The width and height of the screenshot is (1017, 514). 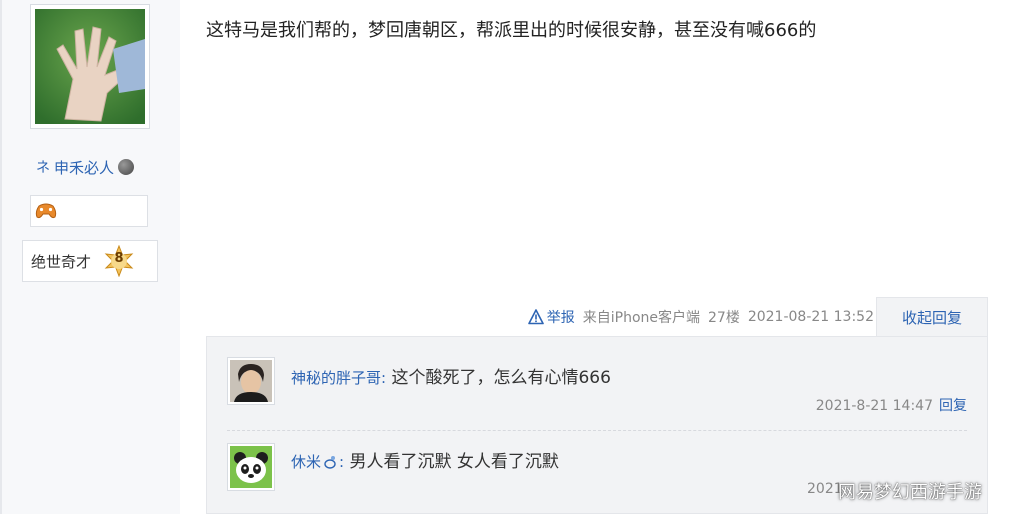 What do you see at coordinates (89, 211) in the screenshot?
I see `badge-box` at bounding box center [89, 211].